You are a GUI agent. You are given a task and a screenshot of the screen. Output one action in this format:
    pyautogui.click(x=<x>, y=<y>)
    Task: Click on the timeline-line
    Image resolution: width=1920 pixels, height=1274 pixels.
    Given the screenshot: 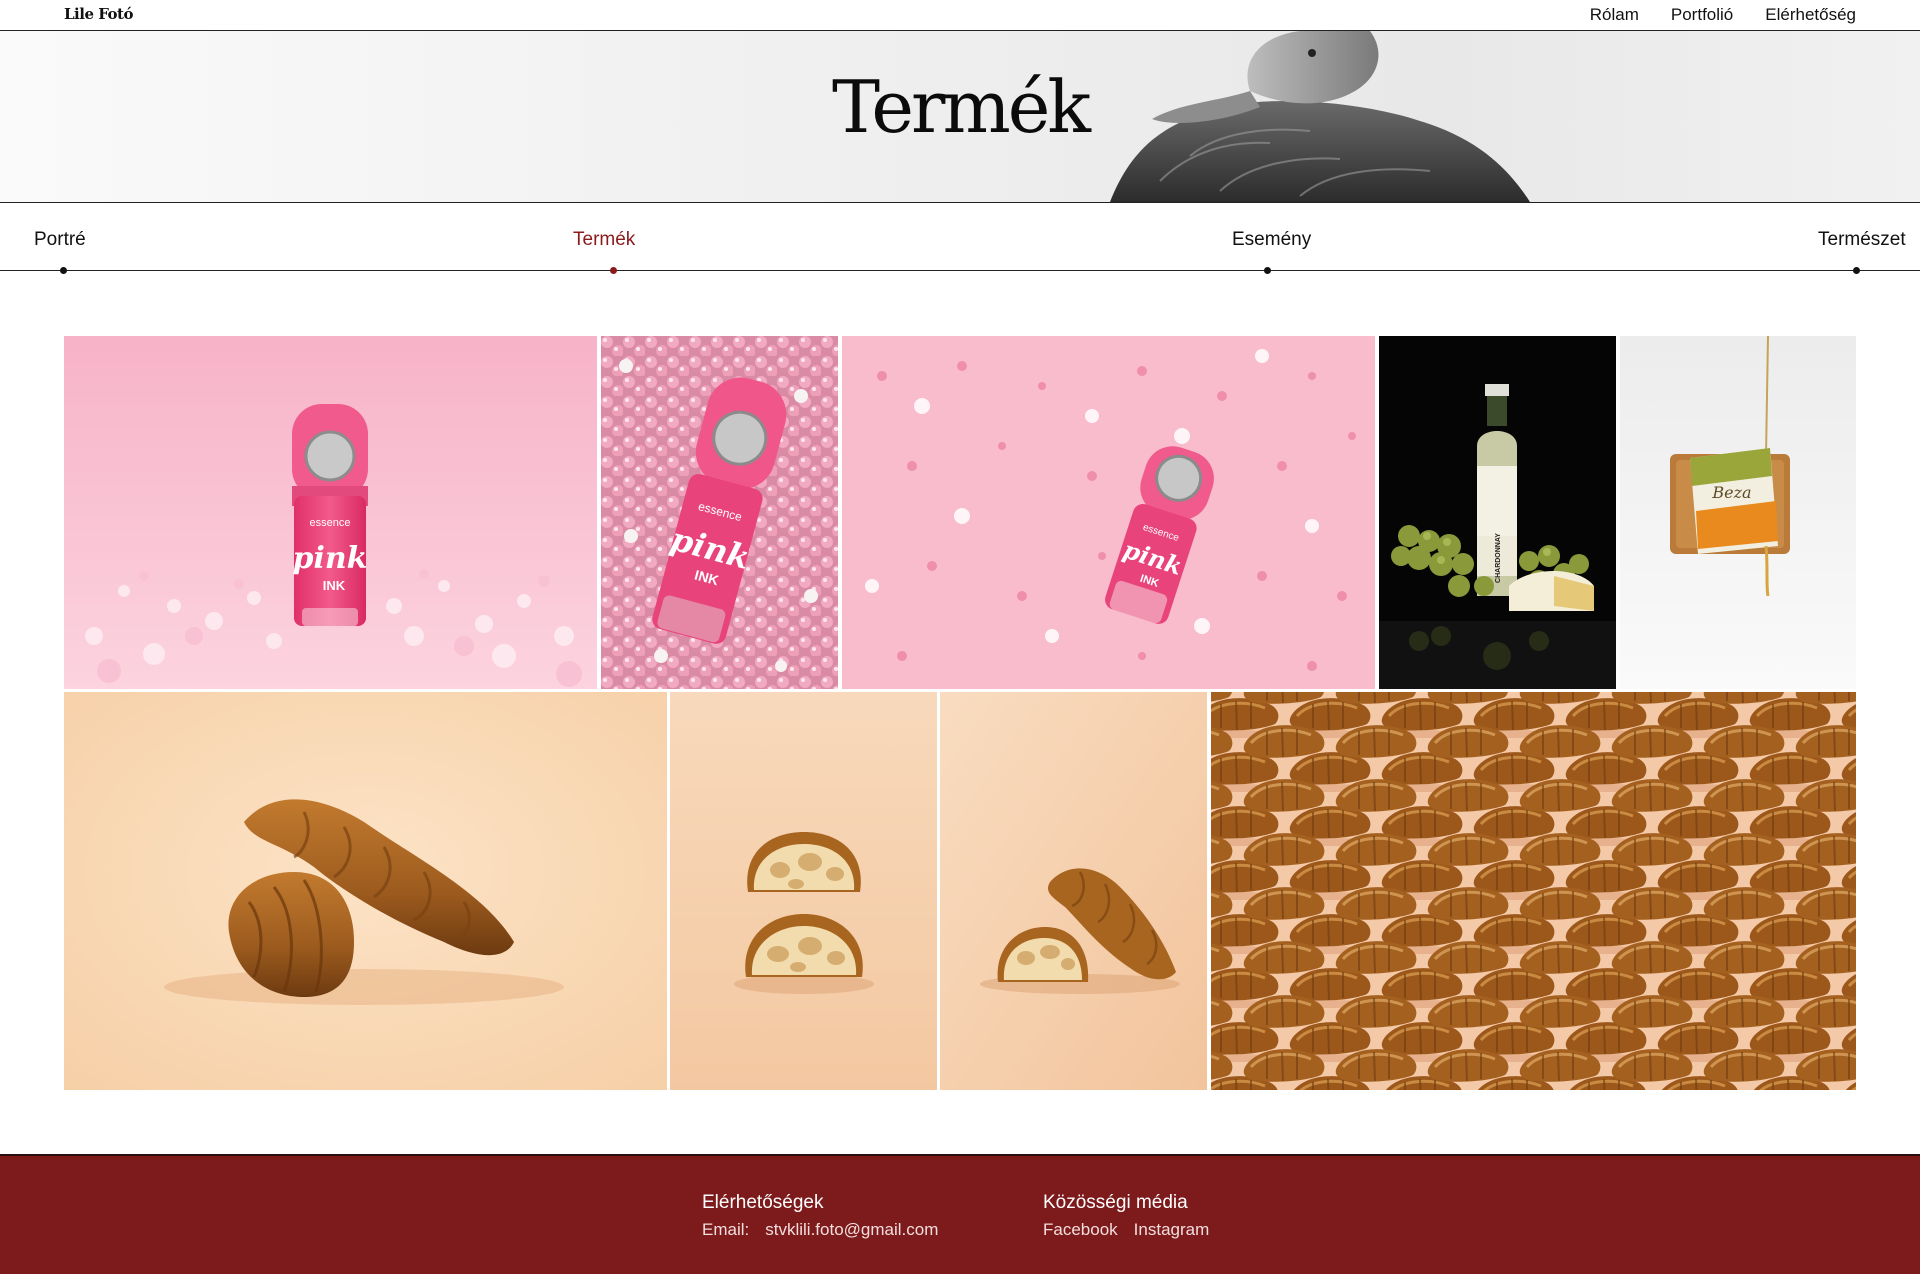 What is the action you would take?
    pyautogui.click(x=960, y=270)
    